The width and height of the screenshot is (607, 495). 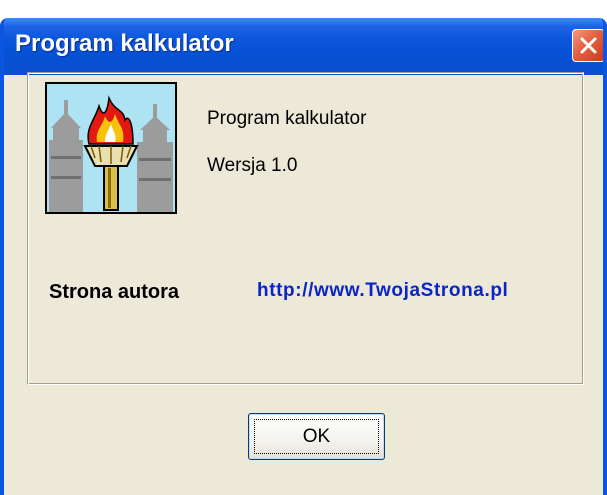 I want to click on ok-button-label: OK, so click(x=316, y=436).